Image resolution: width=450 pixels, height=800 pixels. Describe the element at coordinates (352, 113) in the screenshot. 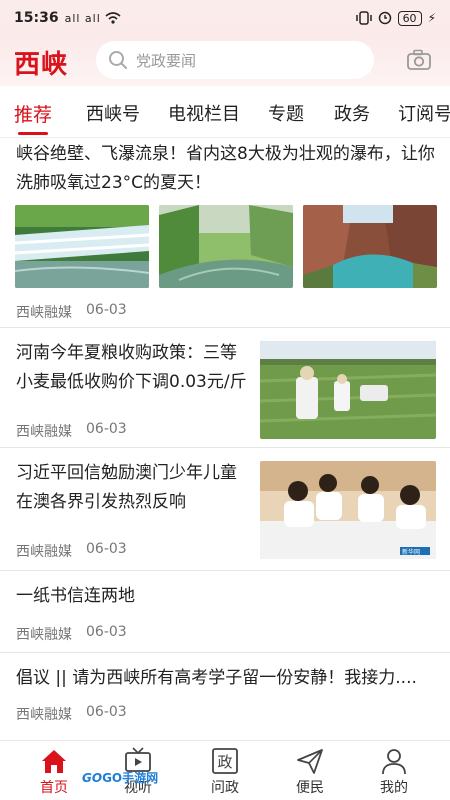

I see `tab-government: 政务` at that location.